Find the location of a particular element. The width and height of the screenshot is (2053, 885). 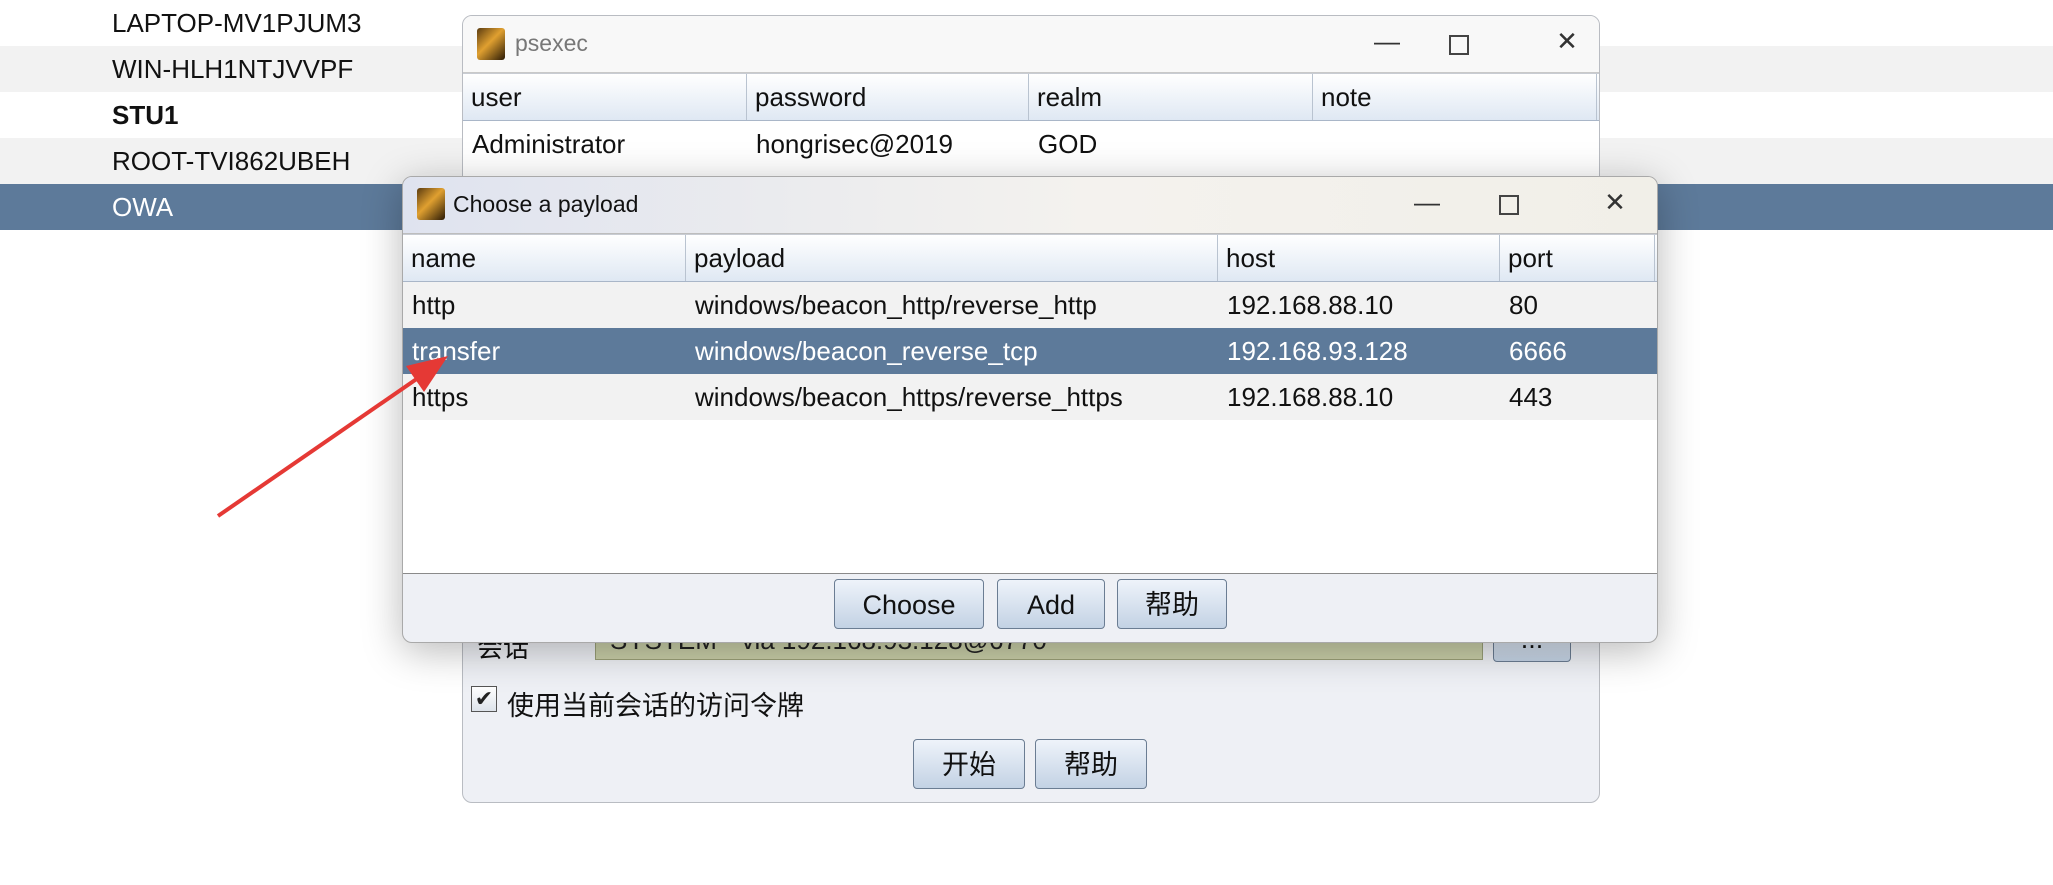

annotation-arrow is located at coordinates (332, 437).